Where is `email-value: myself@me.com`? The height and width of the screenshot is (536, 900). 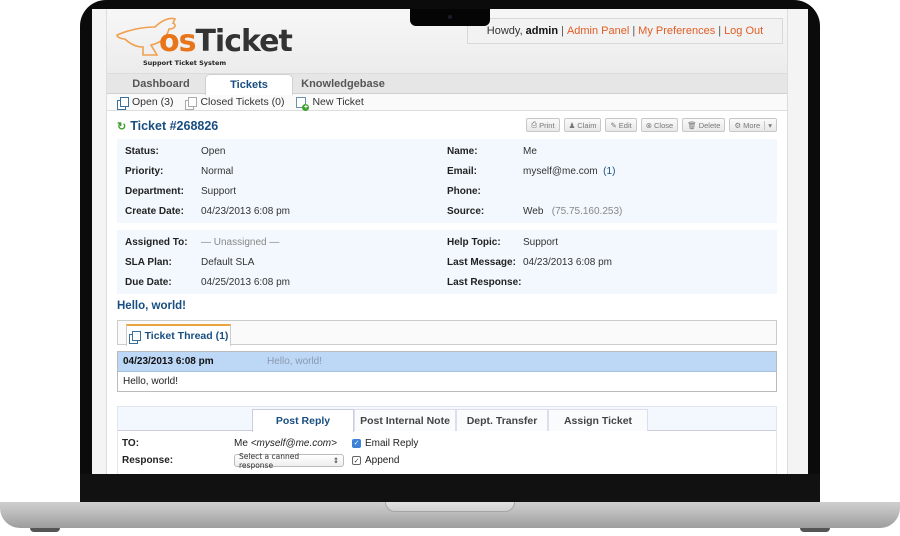
email-value: myself@me.com is located at coordinates (560, 171).